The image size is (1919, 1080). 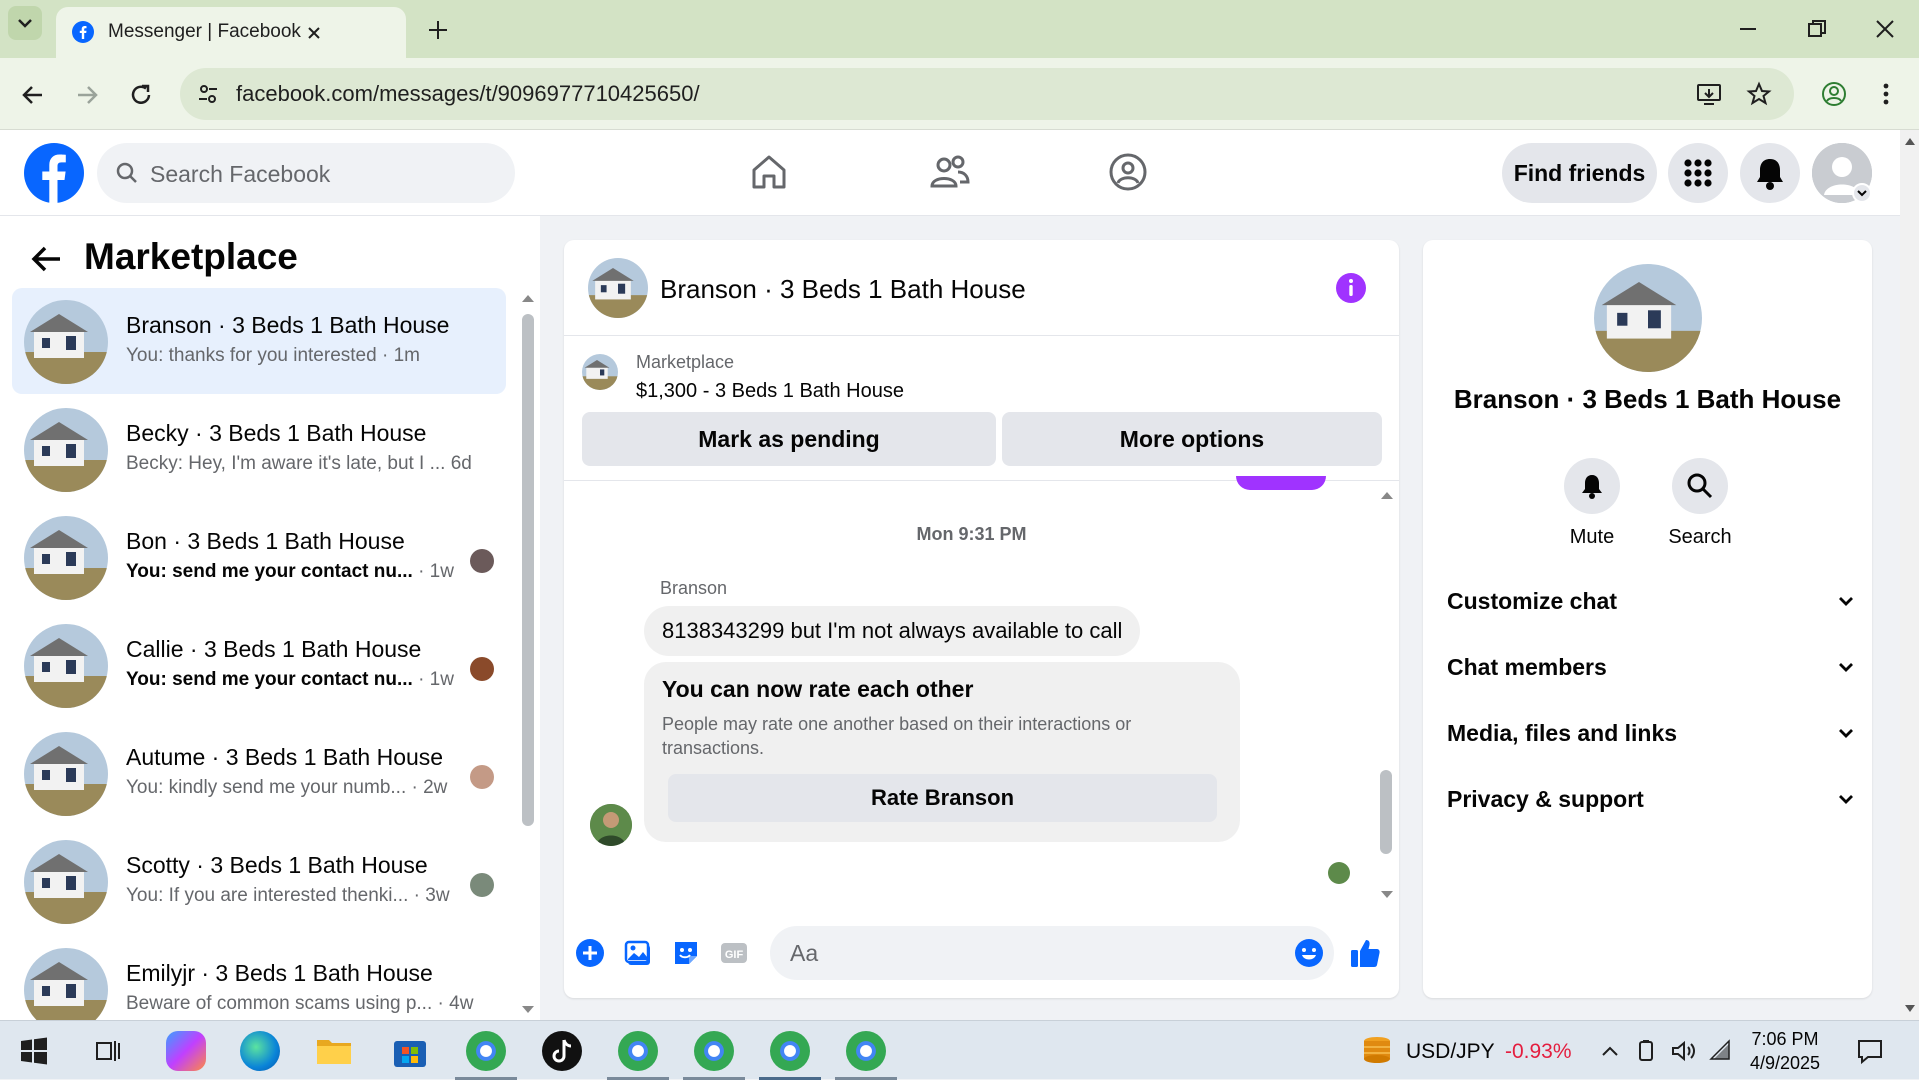 What do you see at coordinates (1785, 1063) in the screenshot?
I see `clock-date: 4/9/2025` at bounding box center [1785, 1063].